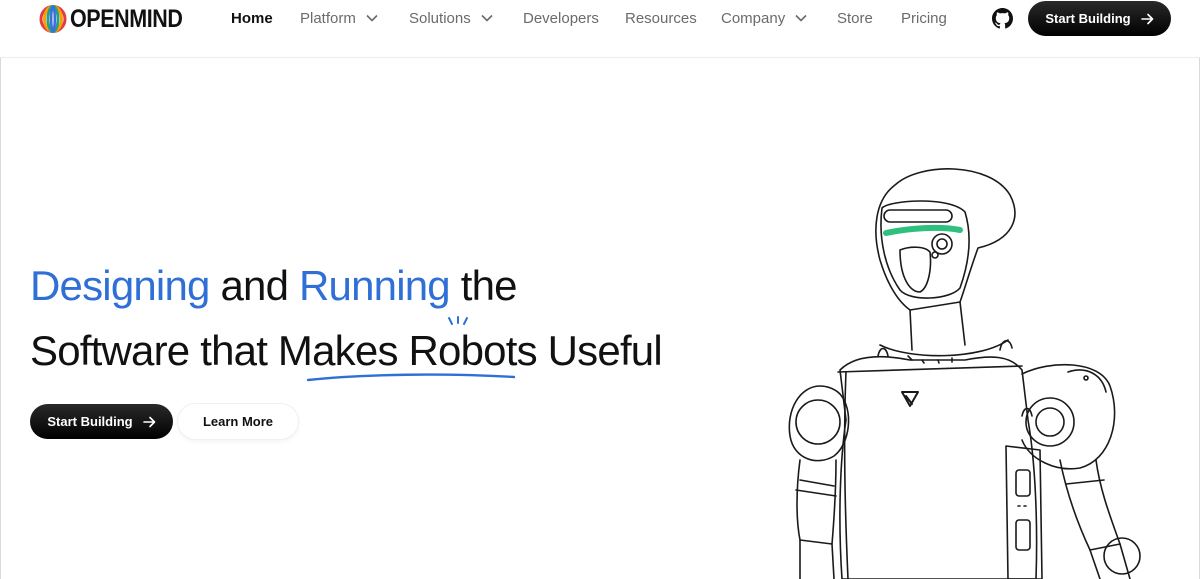 The width and height of the screenshot is (1200, 579). I want to click on nav-store: Store, so click(855, 18).